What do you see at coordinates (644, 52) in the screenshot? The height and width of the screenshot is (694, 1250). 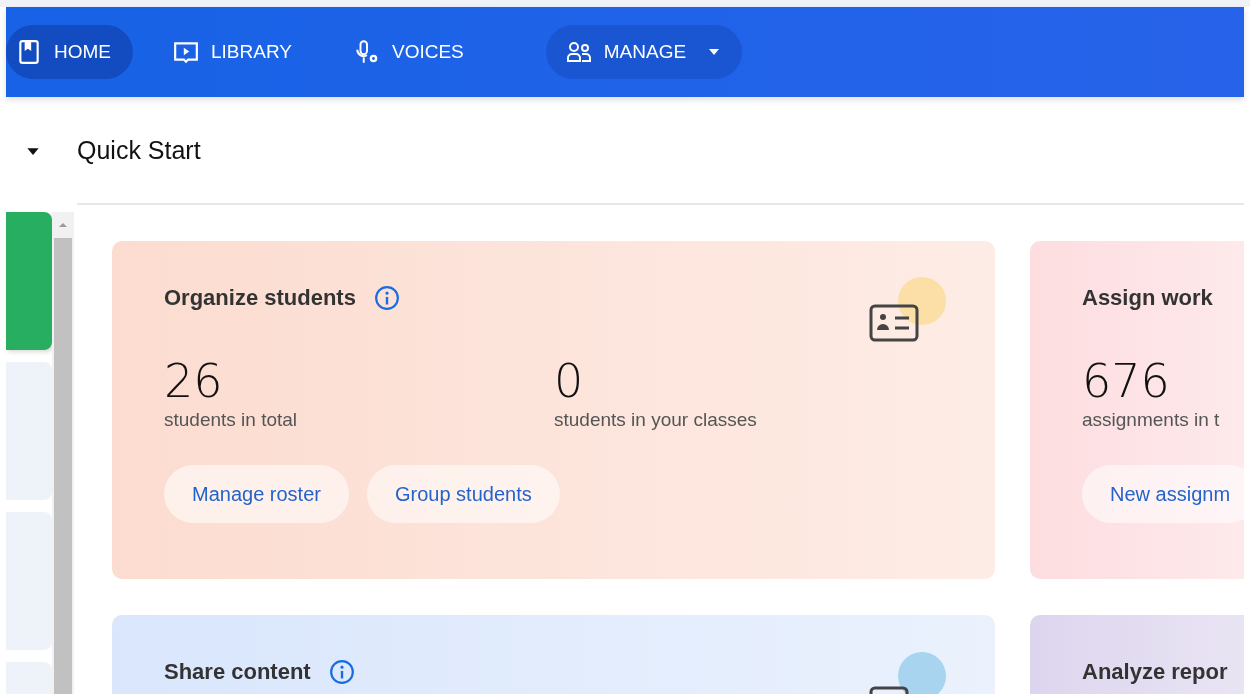 I see `nav-tab: MANAGE` at bounding box center [644, 52].